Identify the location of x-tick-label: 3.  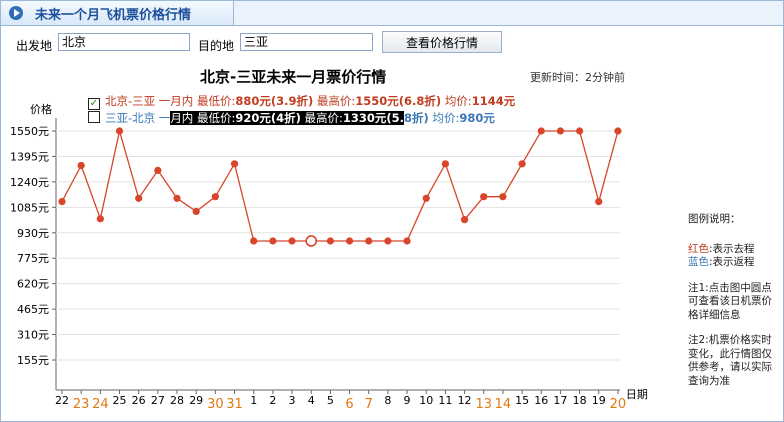
(292, 400).